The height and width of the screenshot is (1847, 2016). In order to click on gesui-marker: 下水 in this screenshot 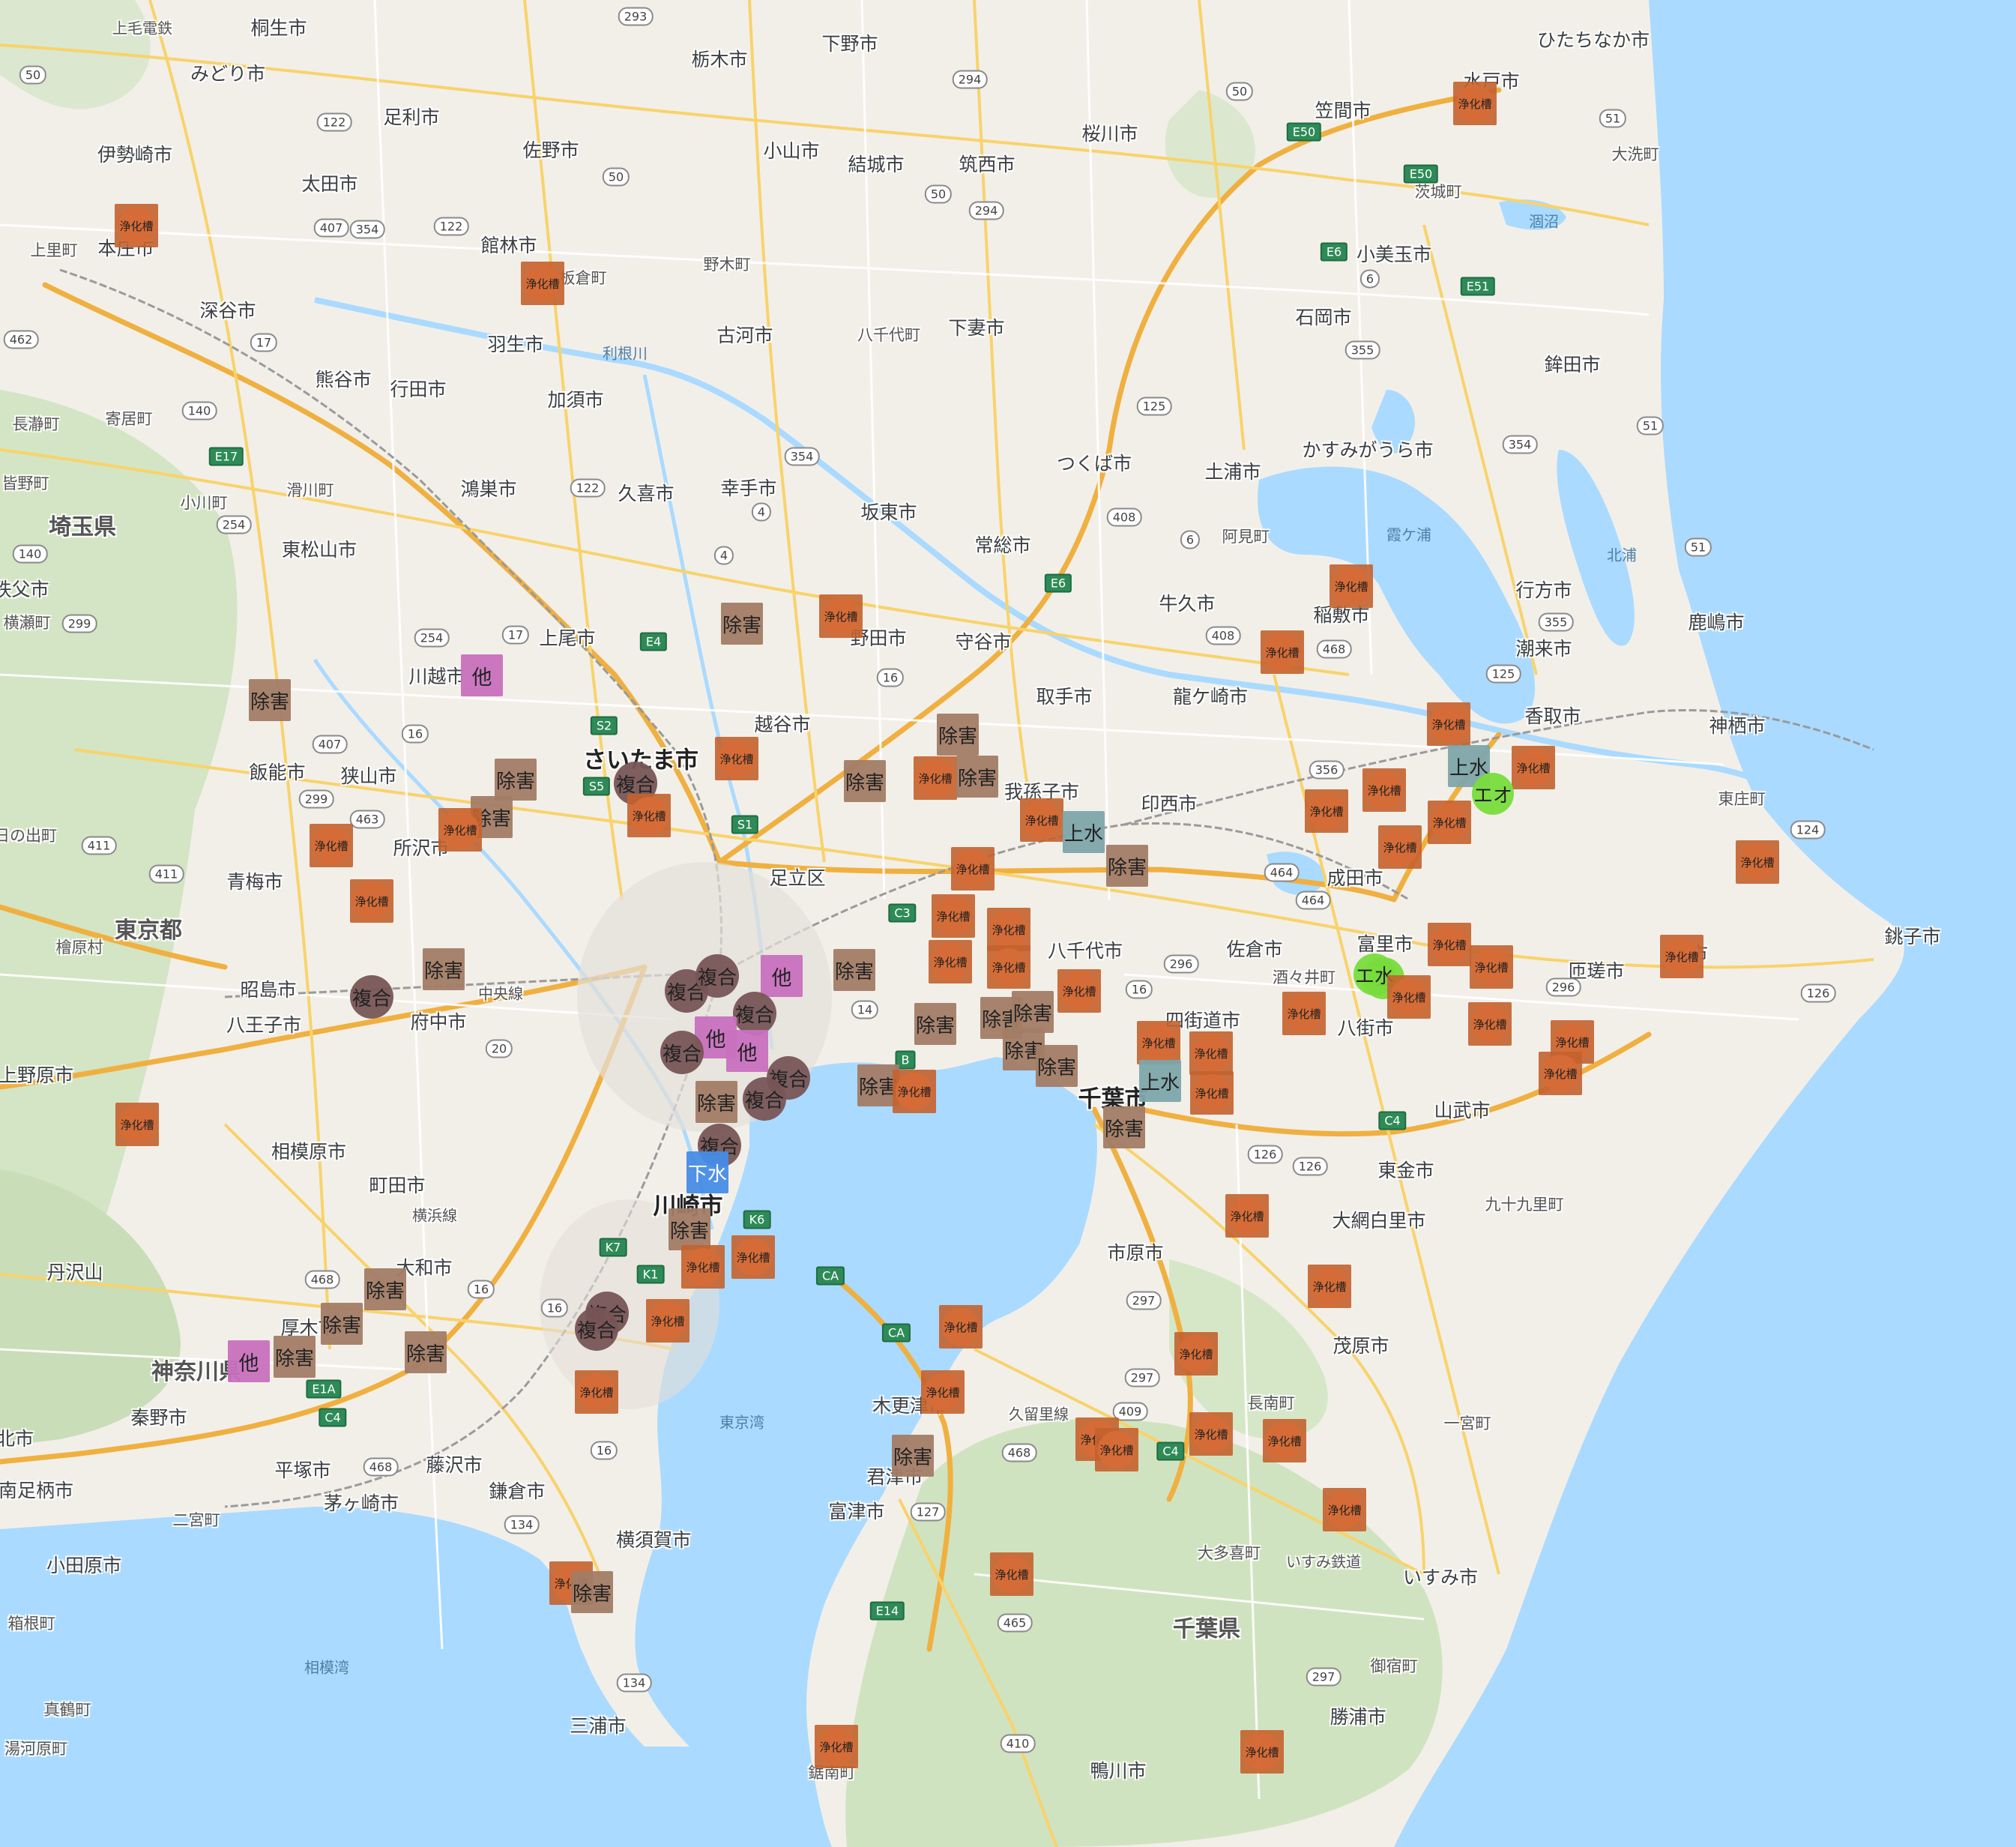, I will do `click(707, 1172)`.